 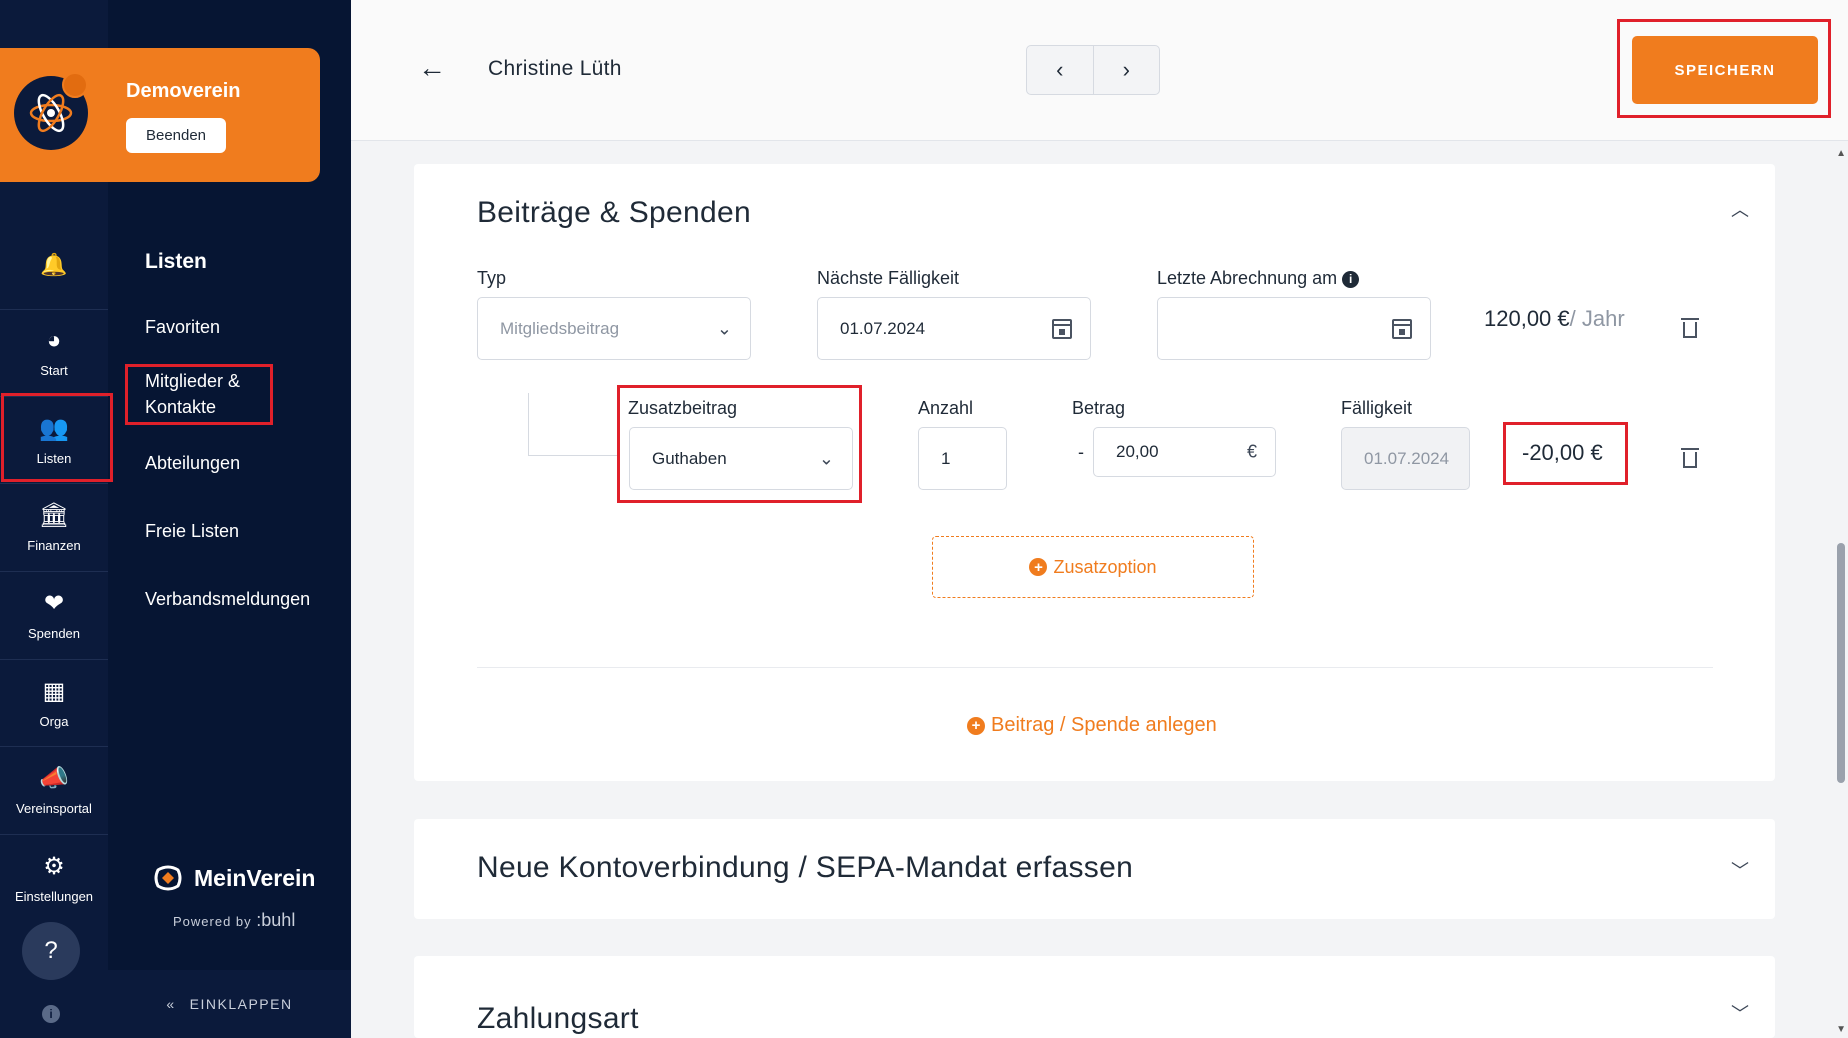 What do you see at coordinates (555, 68) in the screenshot?
I see `person-name: Christine Lüth` at bounding box center [555, 68].